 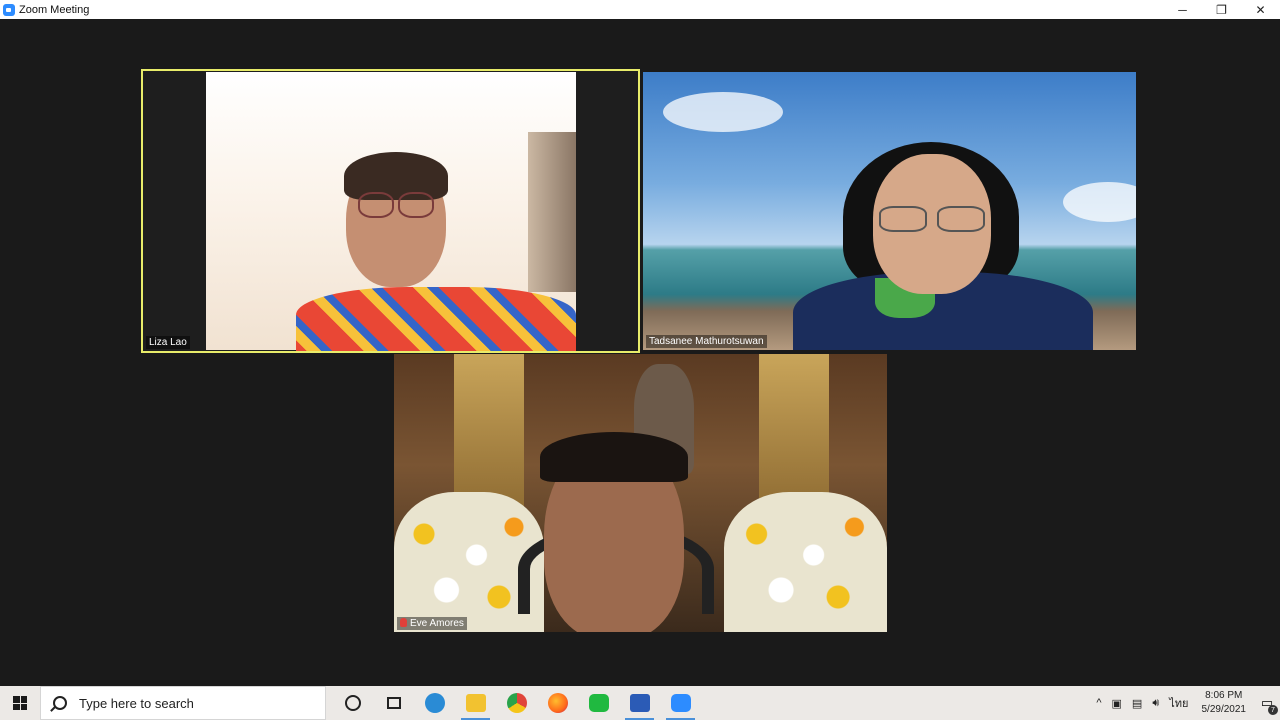 I want to click on taskbar-zoom, so click(x=680, y=703).